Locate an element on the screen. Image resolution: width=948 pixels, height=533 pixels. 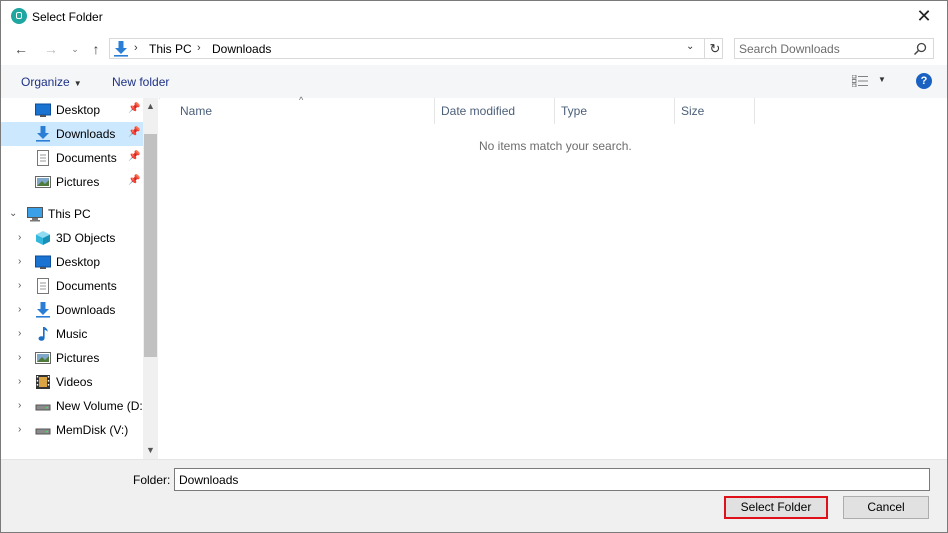
document-icon is located at coordinates (43, 286).